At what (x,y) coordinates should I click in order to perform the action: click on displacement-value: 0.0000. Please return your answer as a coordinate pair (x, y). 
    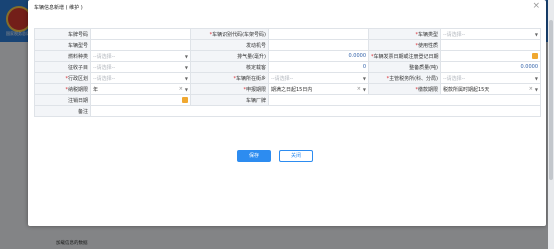
    Looking at the image, I should click on (357, 56).